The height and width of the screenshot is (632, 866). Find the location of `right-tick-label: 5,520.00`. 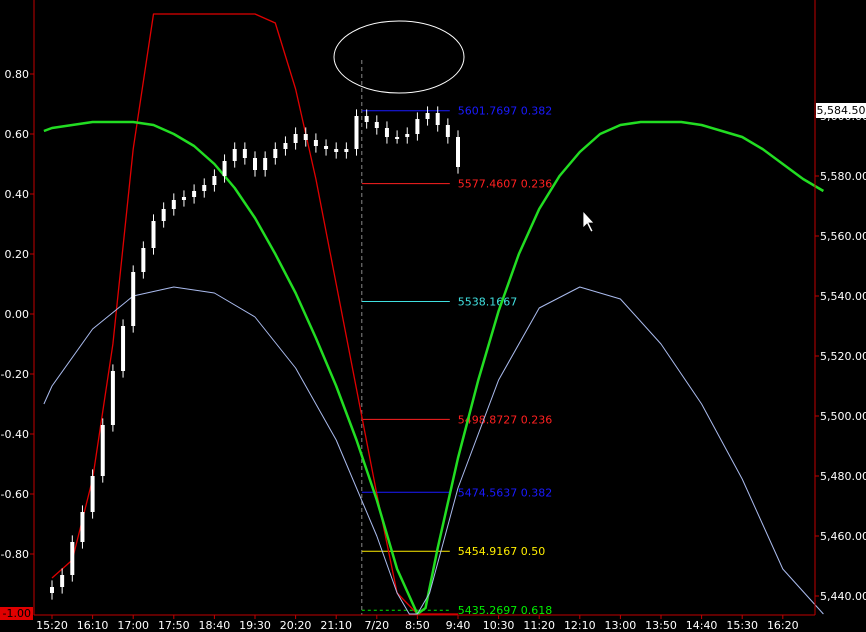

right-tick-label: 5,520.00 is located at coordinates (843, 356).